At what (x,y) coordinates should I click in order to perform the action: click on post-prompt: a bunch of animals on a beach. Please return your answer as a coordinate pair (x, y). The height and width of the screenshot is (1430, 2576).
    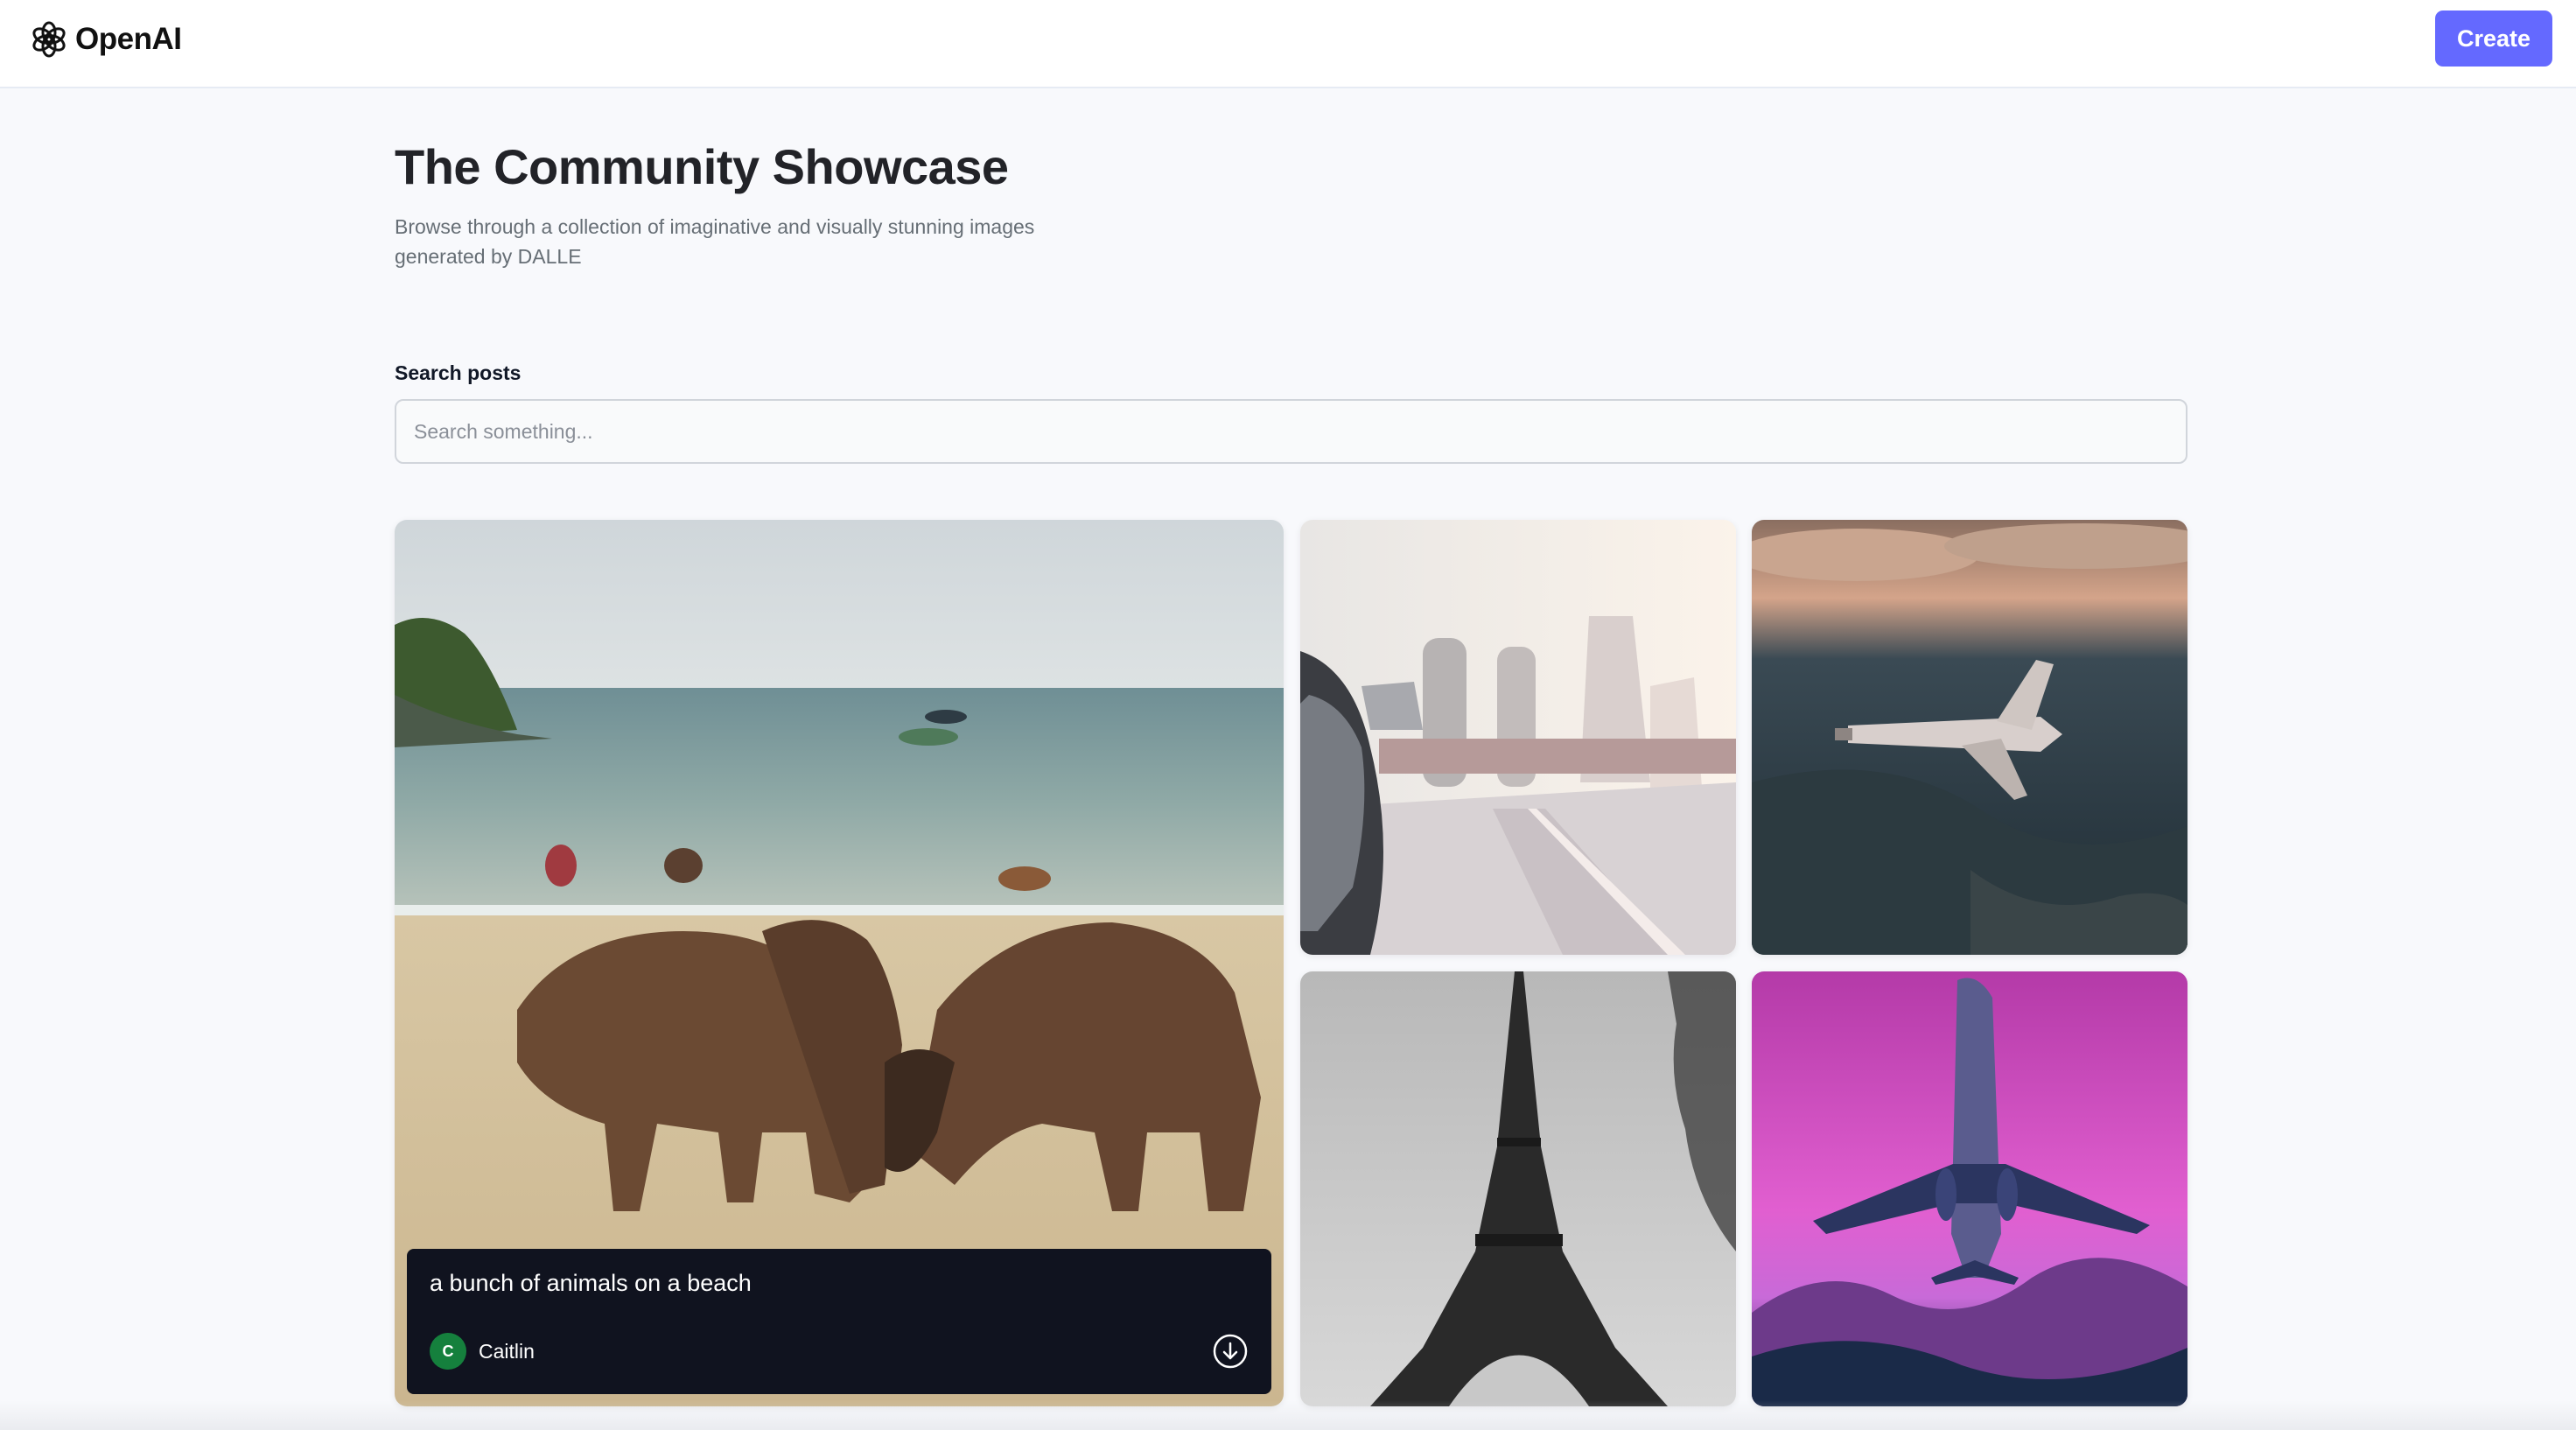
    Looking at the image, I should click on (591, 1283).